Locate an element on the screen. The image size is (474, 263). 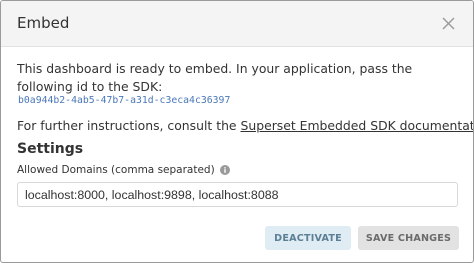
modal-title: Embed is located at coordinates (43, 23).